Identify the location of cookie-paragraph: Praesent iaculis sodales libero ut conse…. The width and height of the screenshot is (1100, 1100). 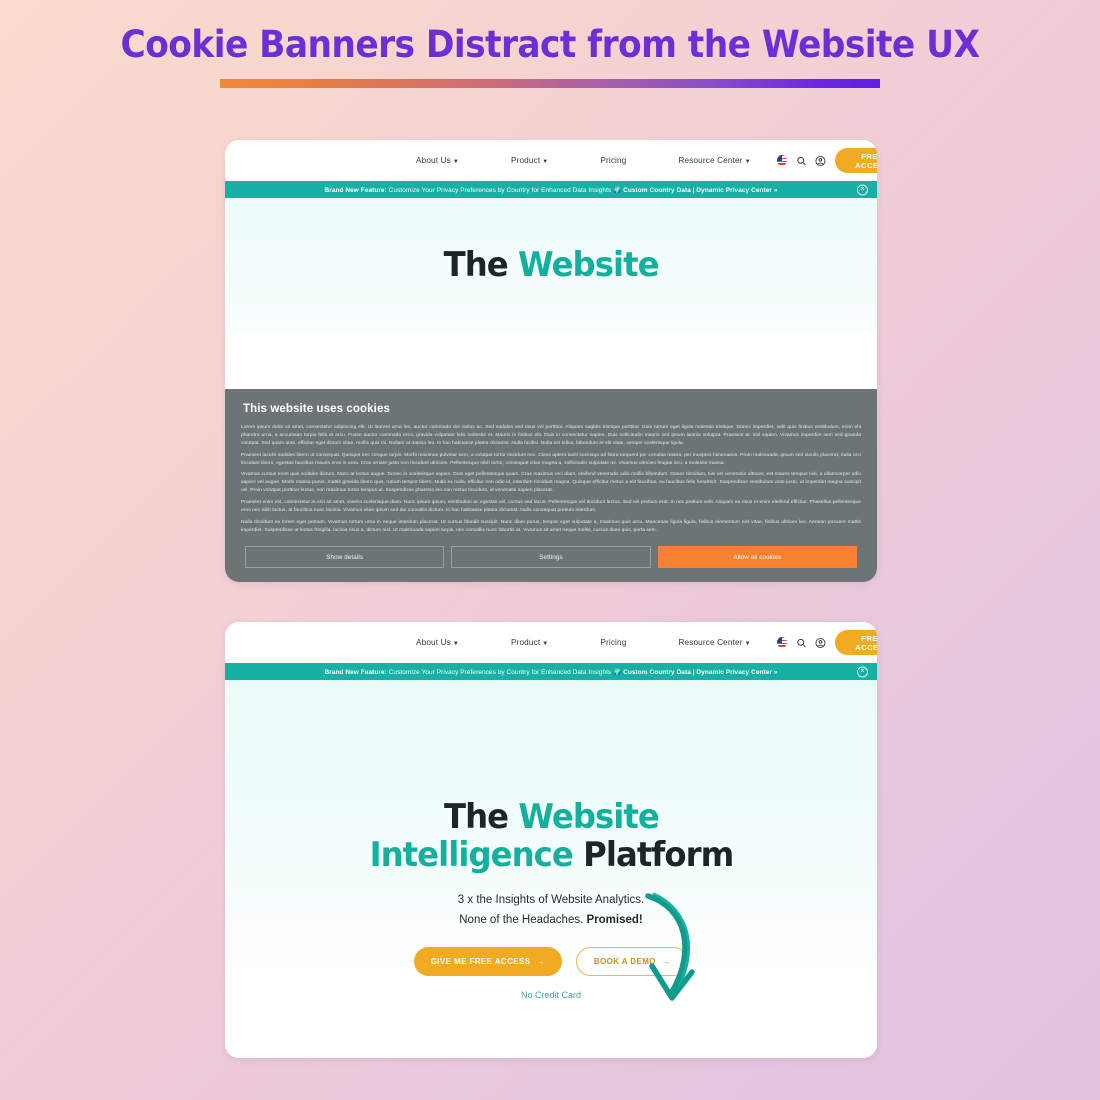
(551, 459).